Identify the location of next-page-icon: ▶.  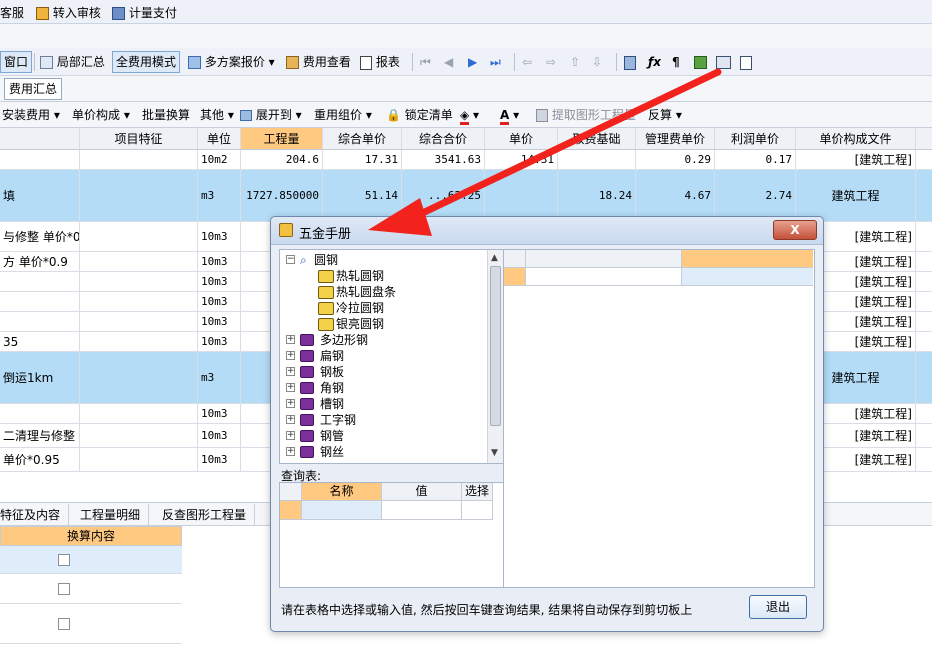
(472, 62).